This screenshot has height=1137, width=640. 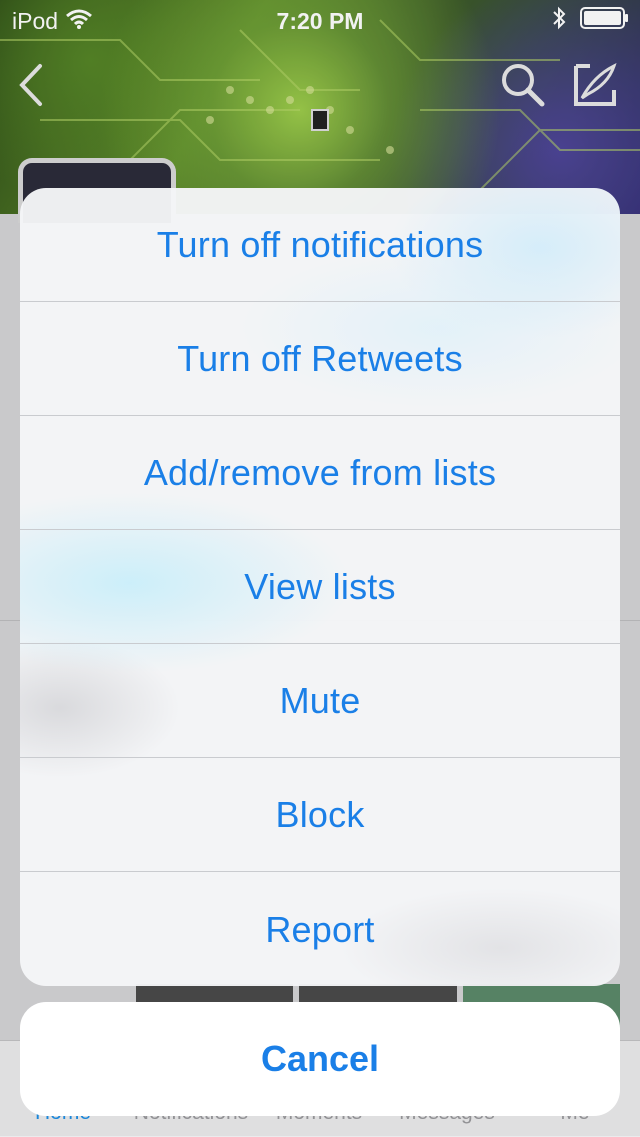 What do you see at coordinates (320, 473) in the screenshot?
I see `add-remove-lists-button: Add/remove from lists` at bounding box center [320, 473].